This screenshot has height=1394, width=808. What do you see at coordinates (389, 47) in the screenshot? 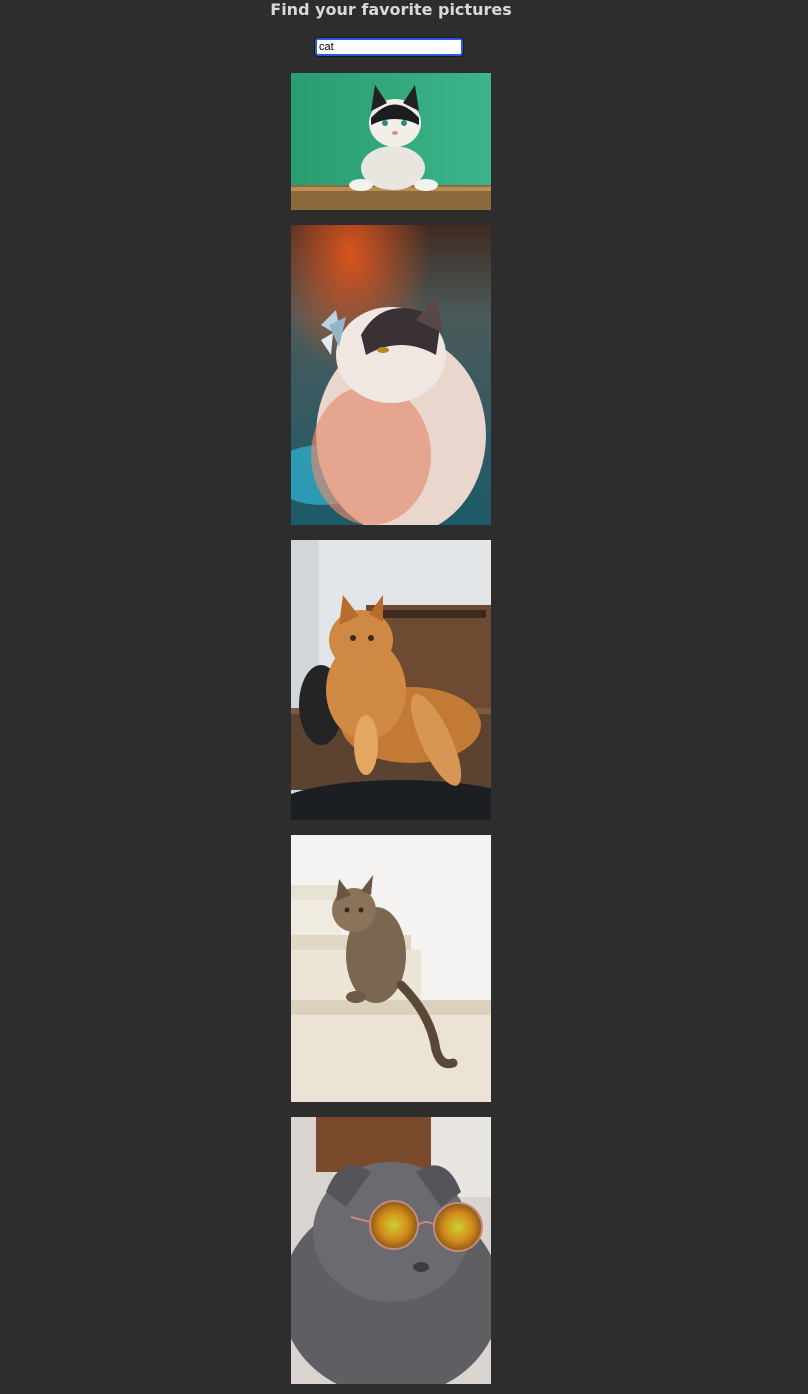
I see `search-input` at bounding box center [389, 47].